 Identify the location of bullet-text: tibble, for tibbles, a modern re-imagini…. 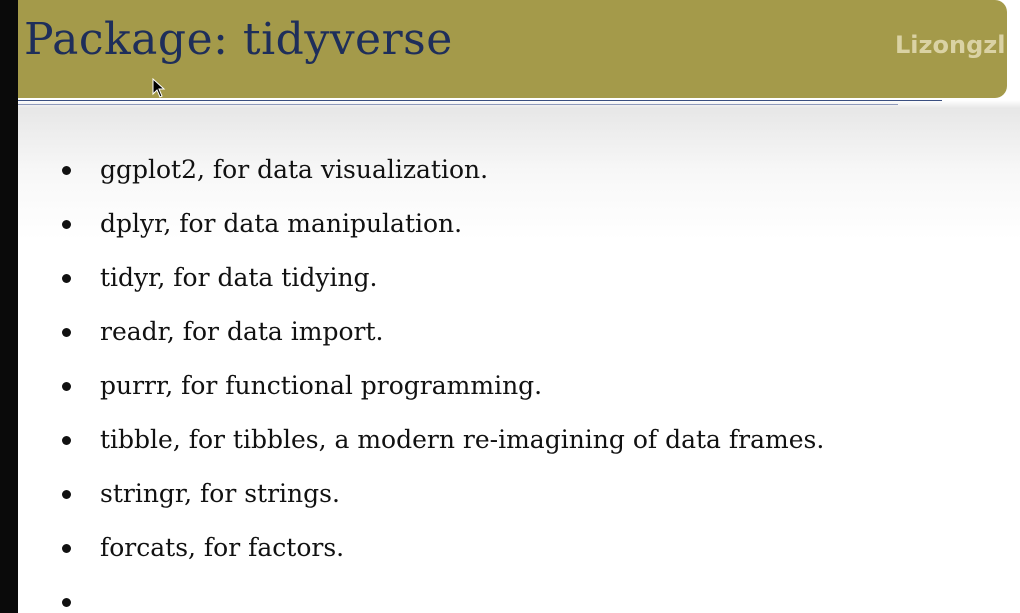
(462, 439).